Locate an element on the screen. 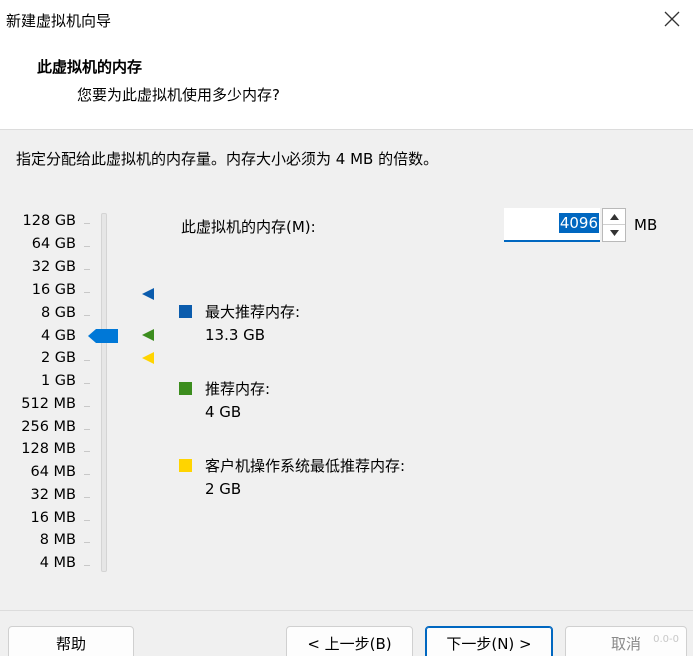 Image resolution: width=693 pixels, height=656 pixels. caret-up-icon is located at coordinates (614, 216).